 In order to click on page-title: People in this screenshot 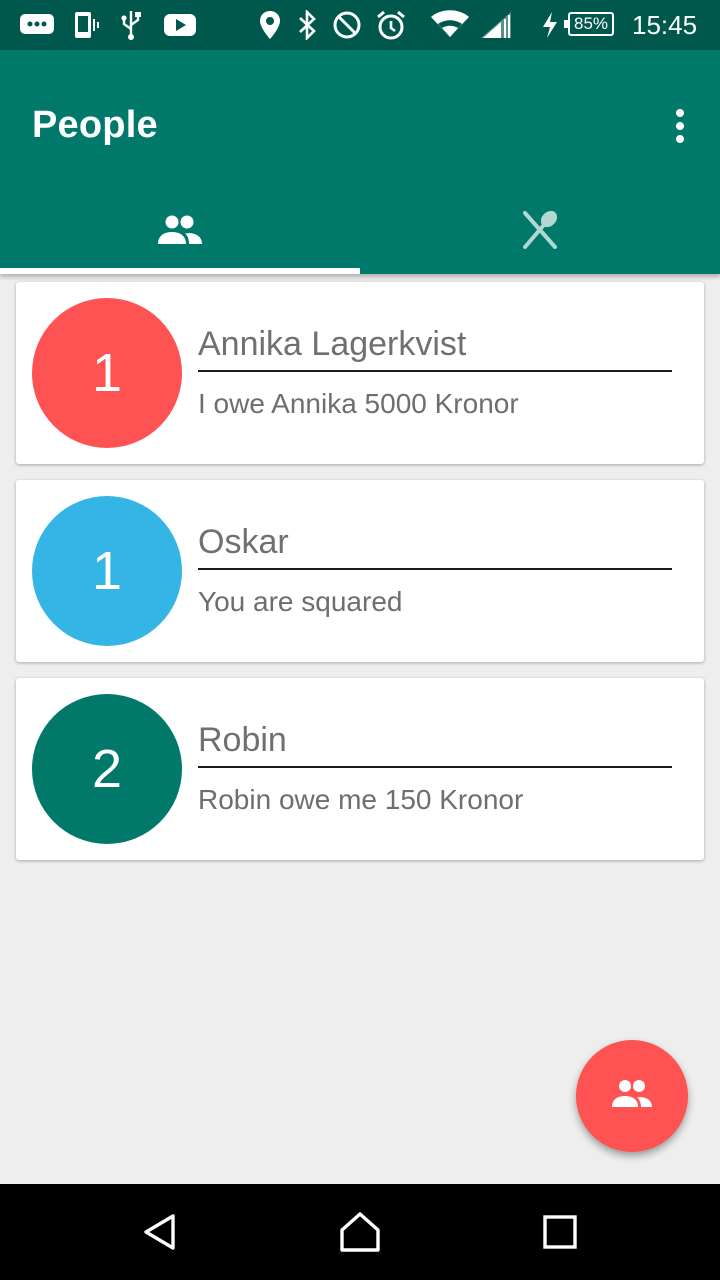, I will do `click(95, 125)`.